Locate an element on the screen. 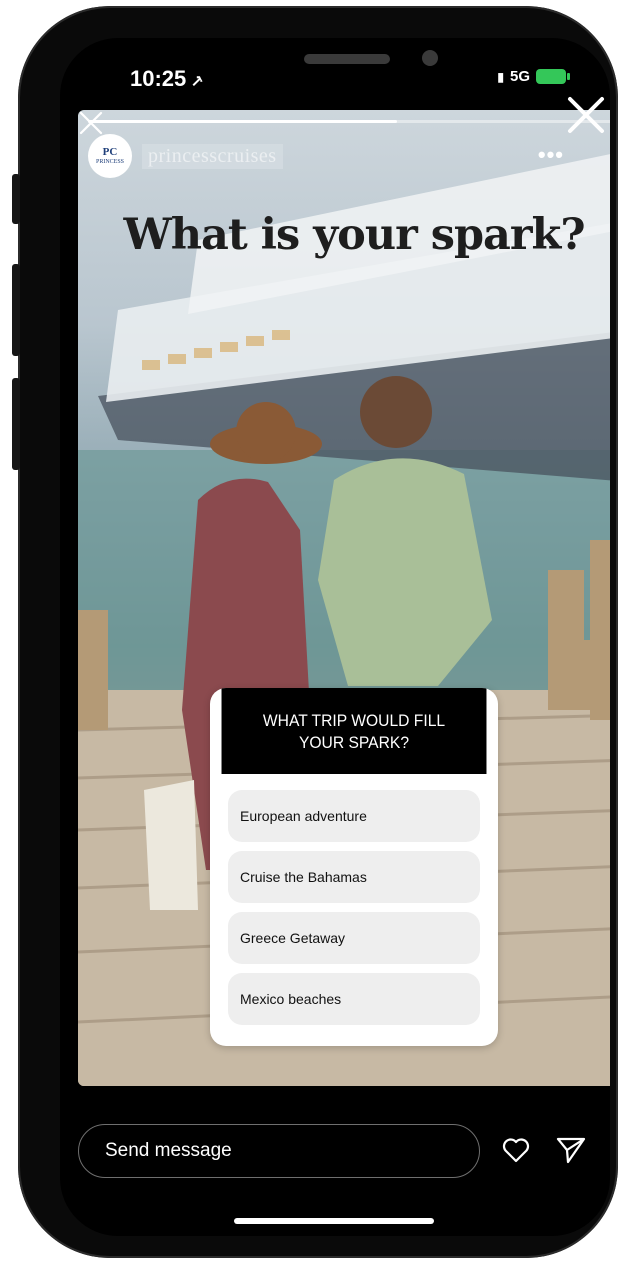 The width and height of the screenshot is (633, 1263). speaker is located at coordinates (347, 59).